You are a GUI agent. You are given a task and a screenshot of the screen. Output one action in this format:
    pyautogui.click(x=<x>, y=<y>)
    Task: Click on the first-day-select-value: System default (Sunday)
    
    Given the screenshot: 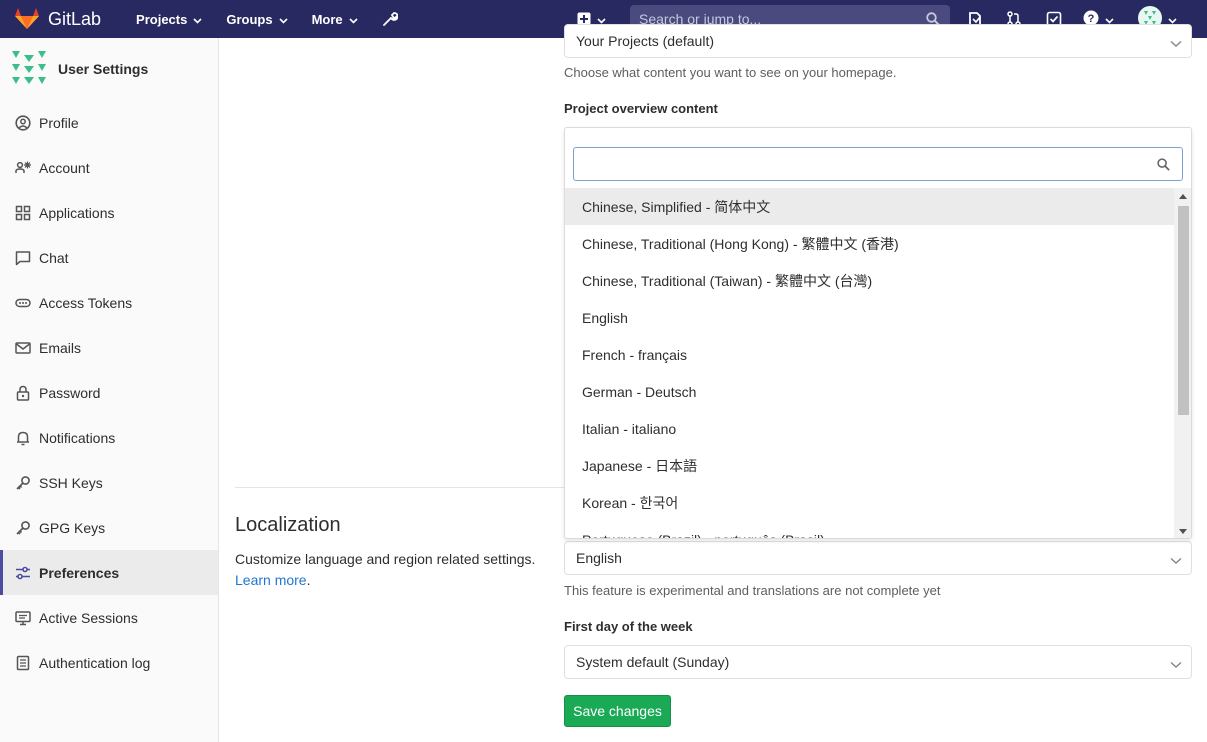 What is the action you would take?
    pyautogui.click(x=653, y=662)
    